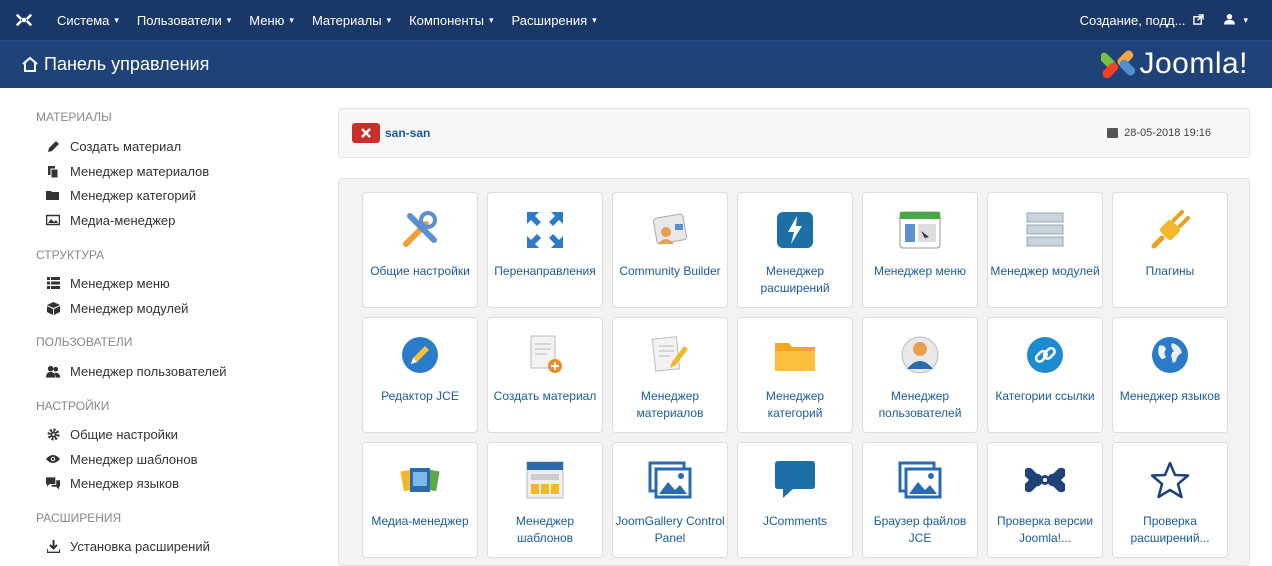  Describe the element at coordinates (1045, 396) in the screenshot. I see `tile-label: Категории ссылки` at that location.